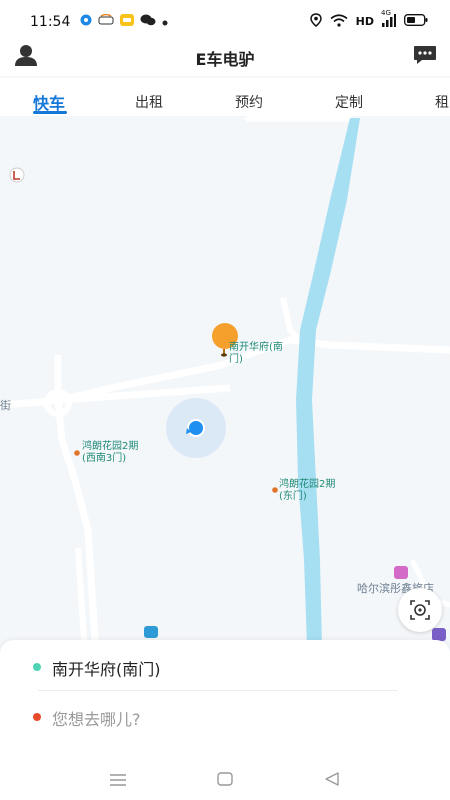 The height and width of the screenshot is (800, 450). I want to click on back-icon, so click(332, 780).